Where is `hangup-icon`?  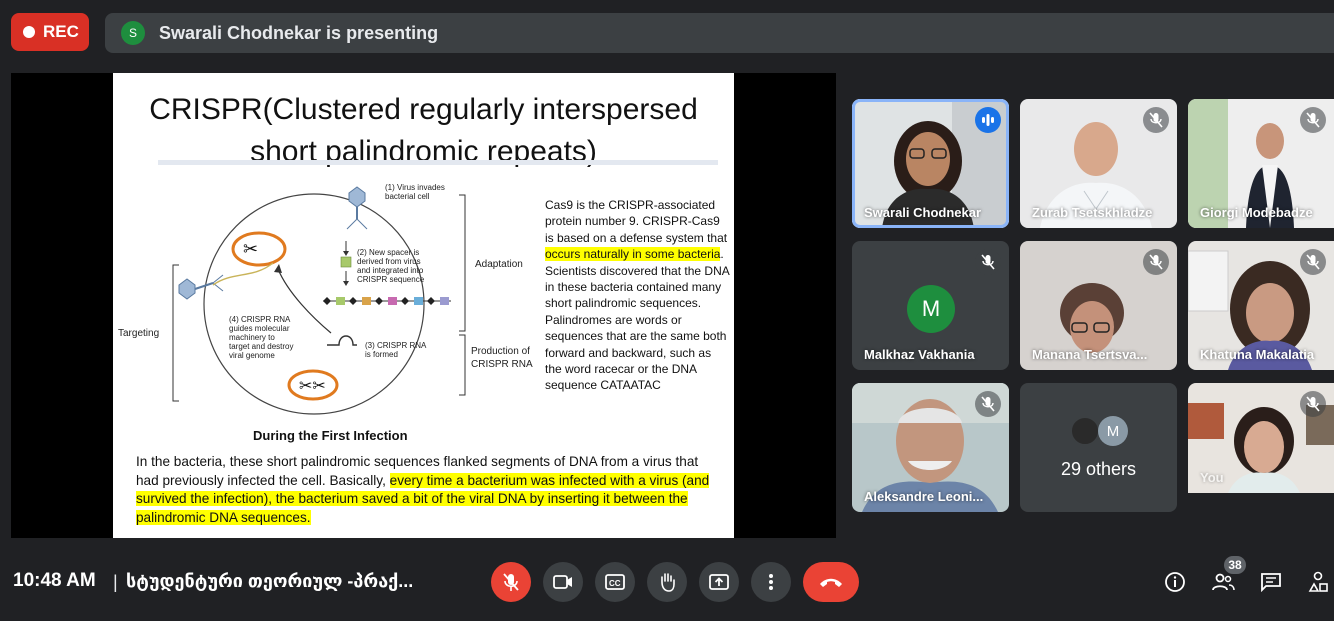
hangup-icon is located at coordinates (831, 582).